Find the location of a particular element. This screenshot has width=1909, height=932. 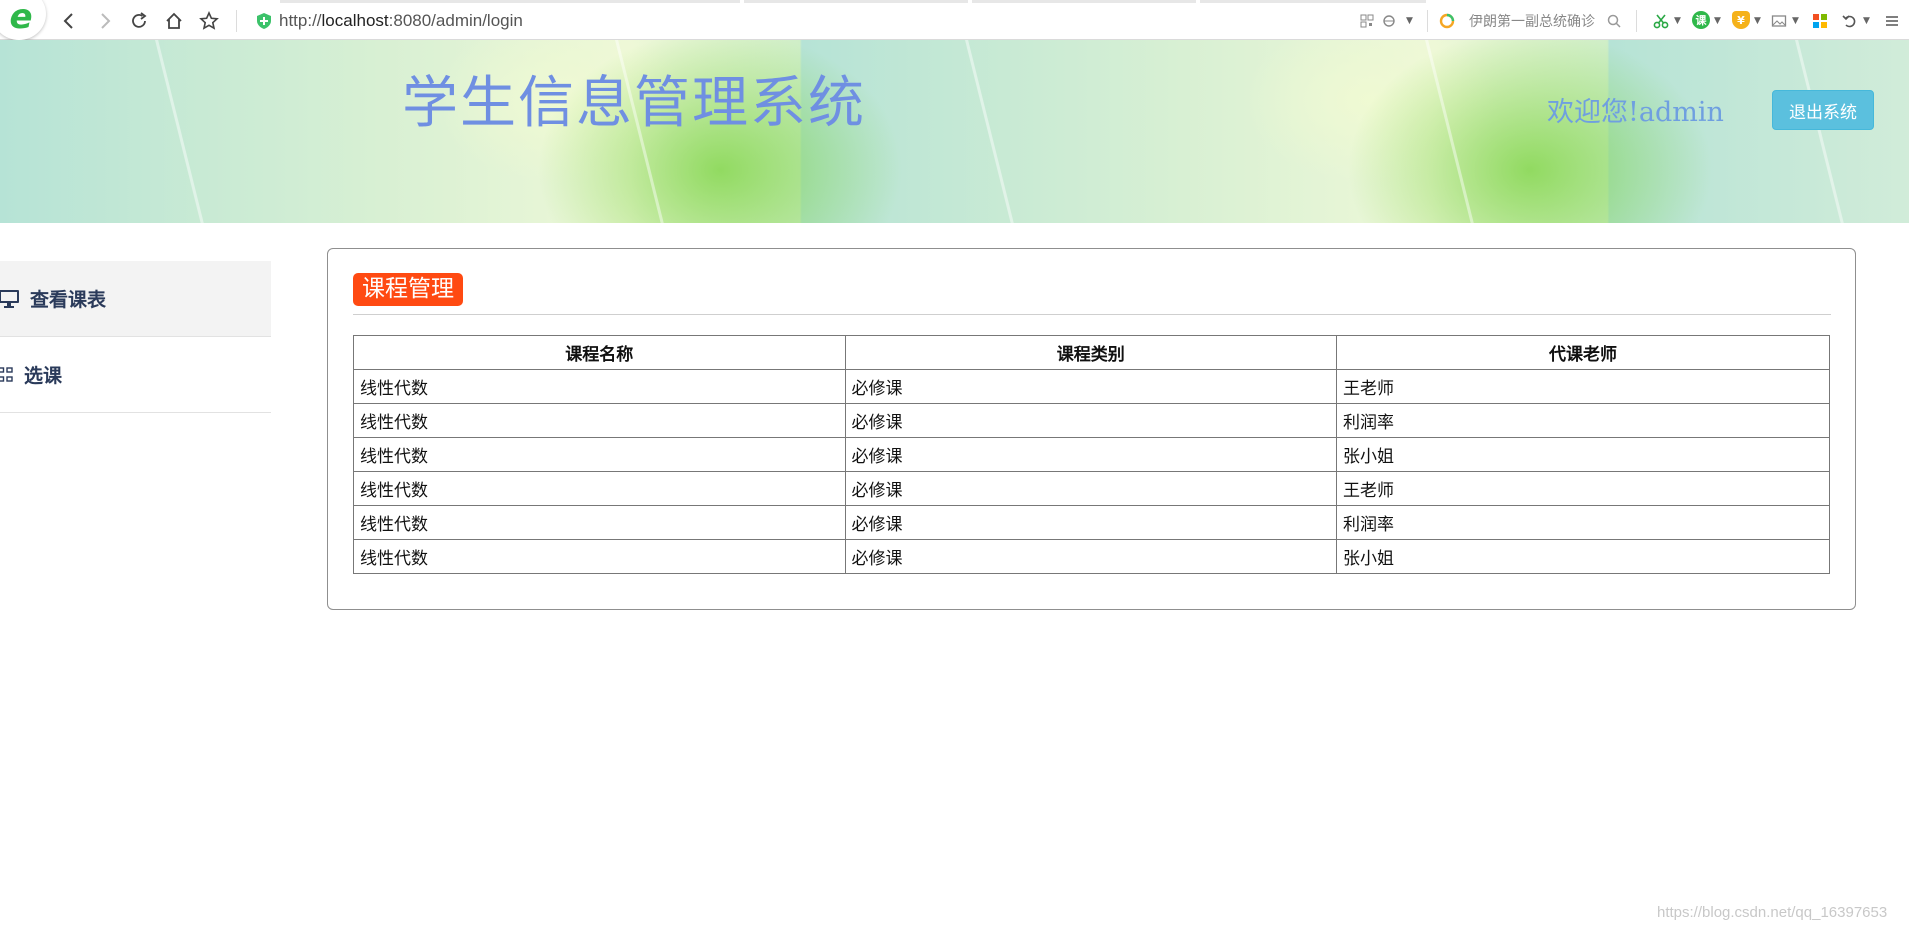

forward-button is located at coordinates (105, 21).